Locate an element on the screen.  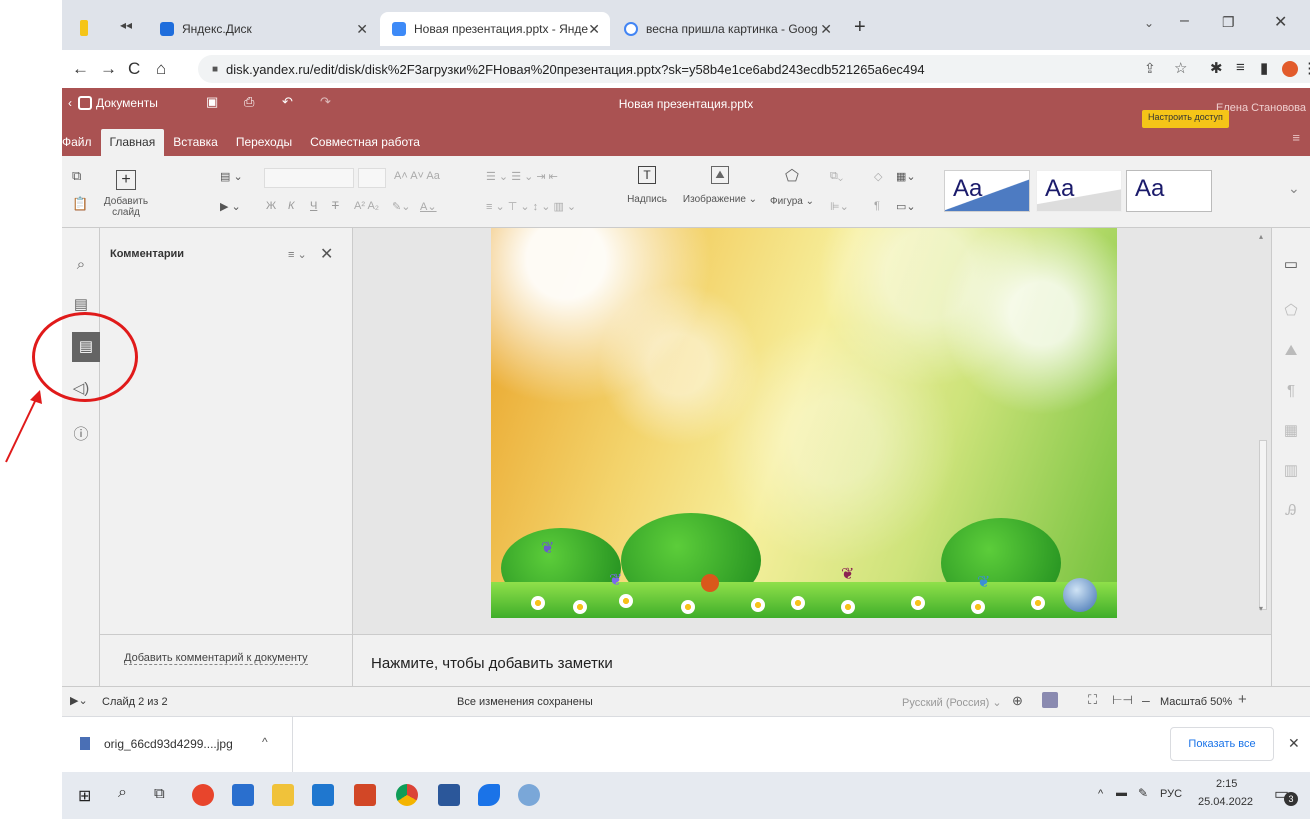
share-access-button: Настроить доступ is located at coordinates (1185, 119).